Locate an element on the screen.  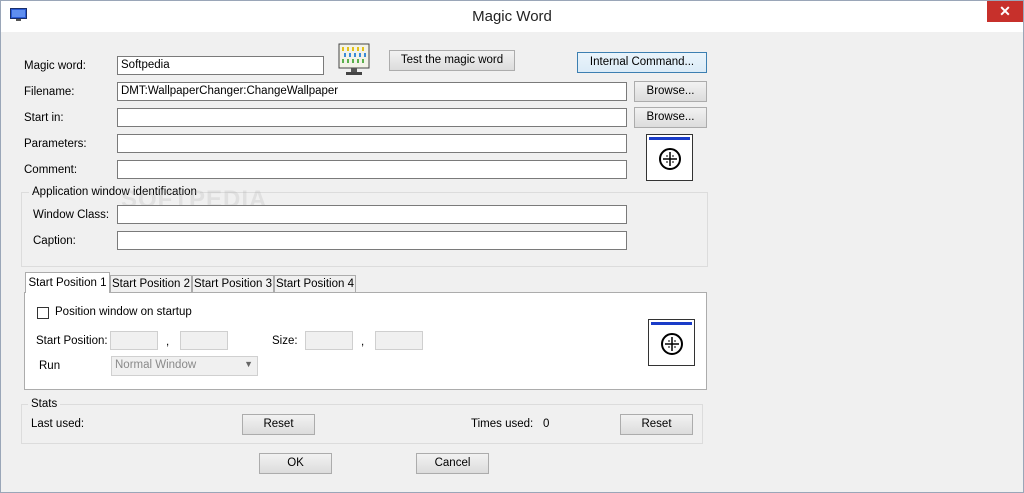
run-mode-select: Normal Window ▼ is located at coordinates (184, 366).